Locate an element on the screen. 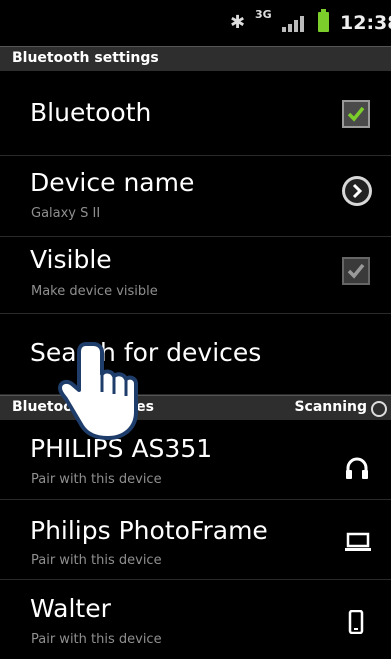  signal-icon is located at coordinates (293, 24).